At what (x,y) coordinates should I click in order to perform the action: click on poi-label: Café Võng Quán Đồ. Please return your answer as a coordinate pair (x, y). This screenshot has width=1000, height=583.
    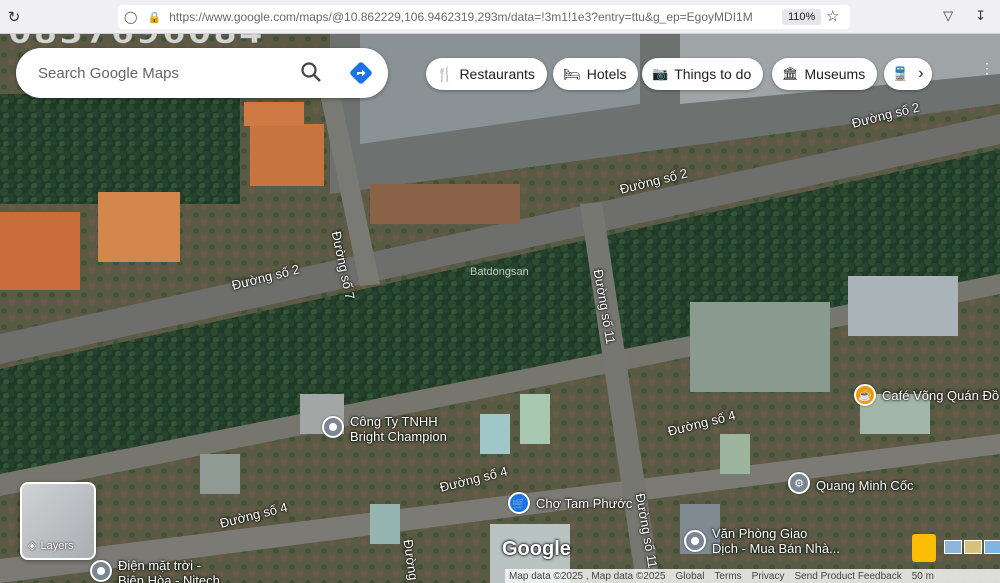
    Looking at the image, I should click on (940, 395).